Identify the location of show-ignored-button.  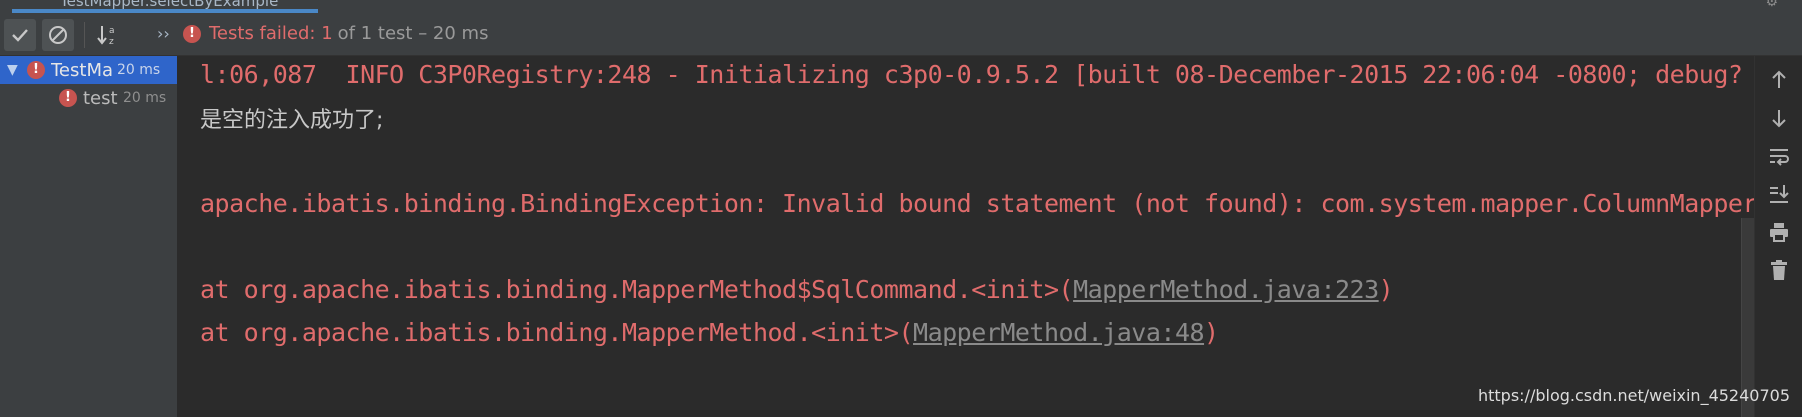
(58, 35).